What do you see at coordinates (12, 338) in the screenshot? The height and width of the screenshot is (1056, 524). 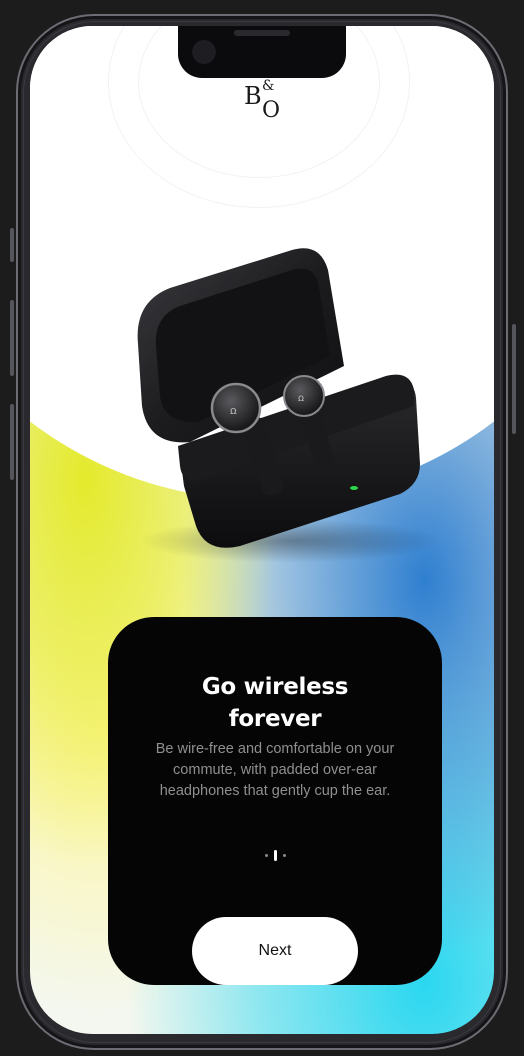 I see `volume-up-button` at bounding box center [12, 338].